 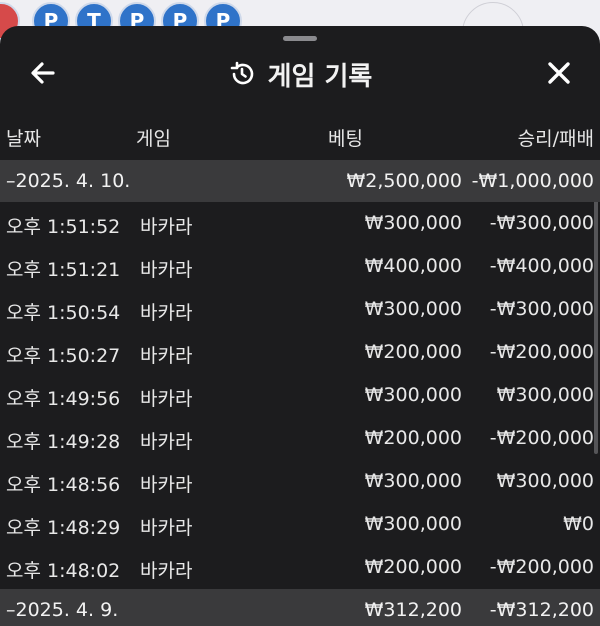 I want to click on table-row: 오후 1:50:27 바카라 ₩200,000 -₩200,000, so click(x=300, y=352).